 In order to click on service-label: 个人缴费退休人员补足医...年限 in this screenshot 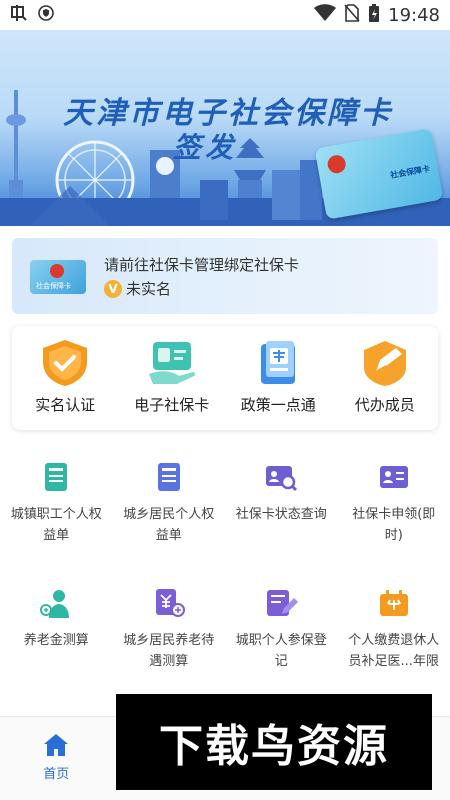, I will do `click(394, 651)`.